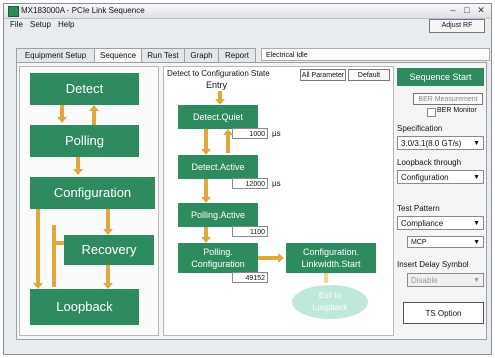 The image size is (495, 358). What do you see at coordinates (418, 208) in the screenshot?
I see `test-pattern-label: Test Pattern` at bounding box center [418, 208].